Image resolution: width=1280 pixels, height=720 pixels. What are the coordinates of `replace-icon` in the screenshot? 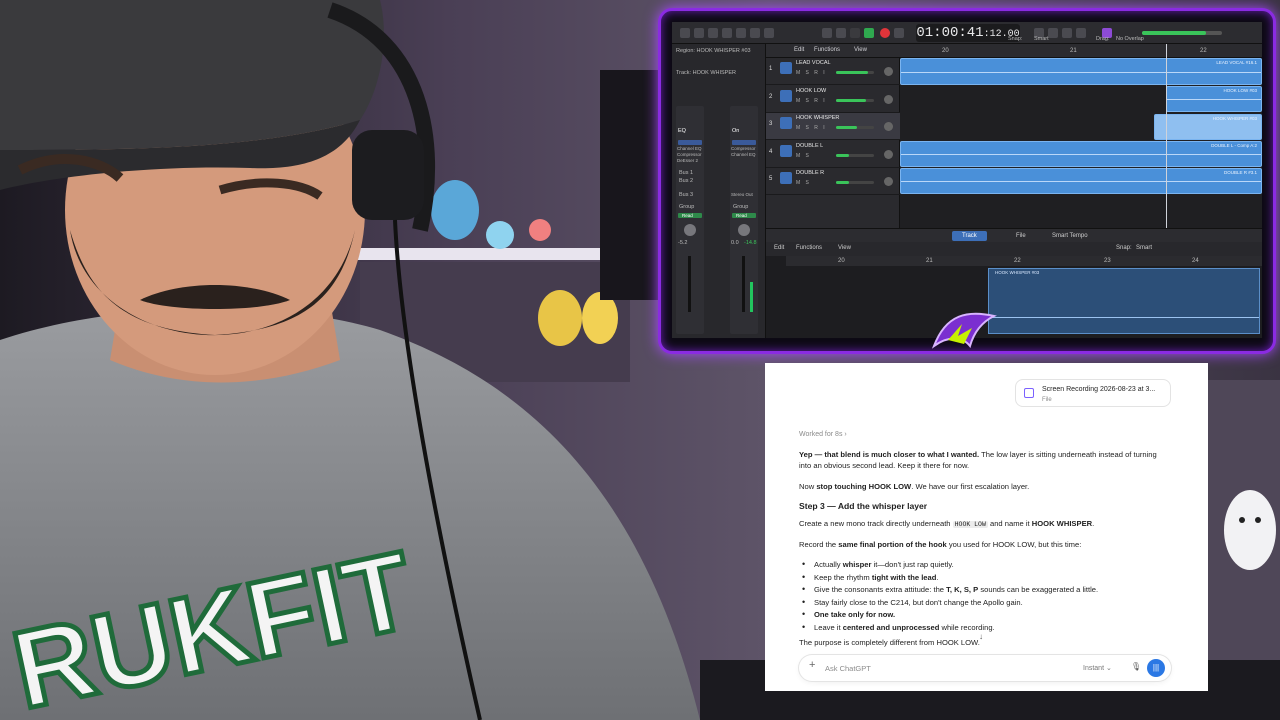 It's located at (1081, 33).